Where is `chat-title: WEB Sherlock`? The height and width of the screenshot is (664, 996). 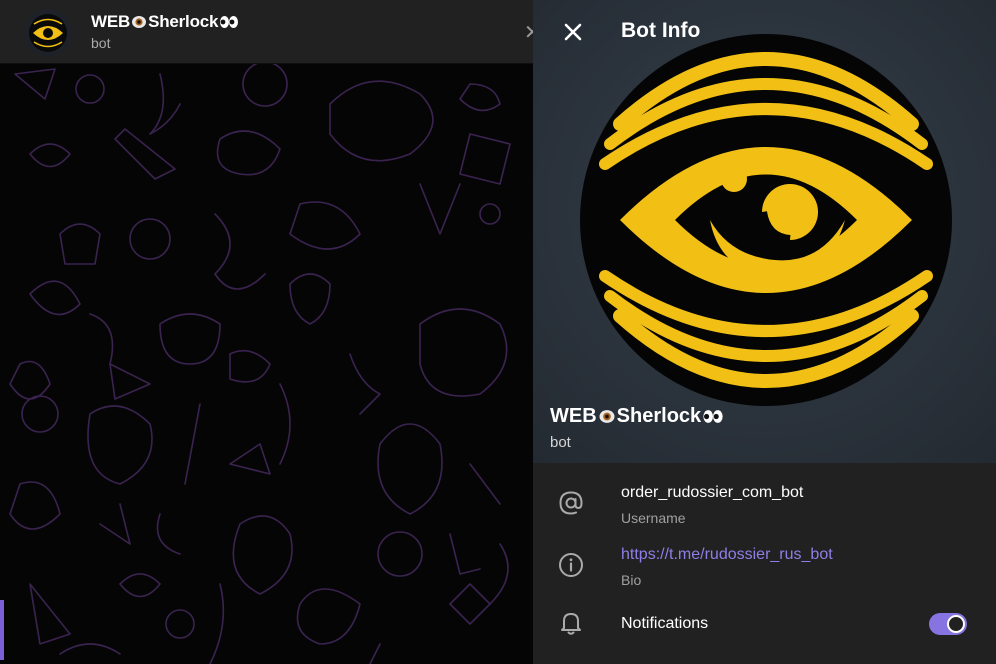
chat-title: WEB Sherlock is located at coordinates (165, 22).